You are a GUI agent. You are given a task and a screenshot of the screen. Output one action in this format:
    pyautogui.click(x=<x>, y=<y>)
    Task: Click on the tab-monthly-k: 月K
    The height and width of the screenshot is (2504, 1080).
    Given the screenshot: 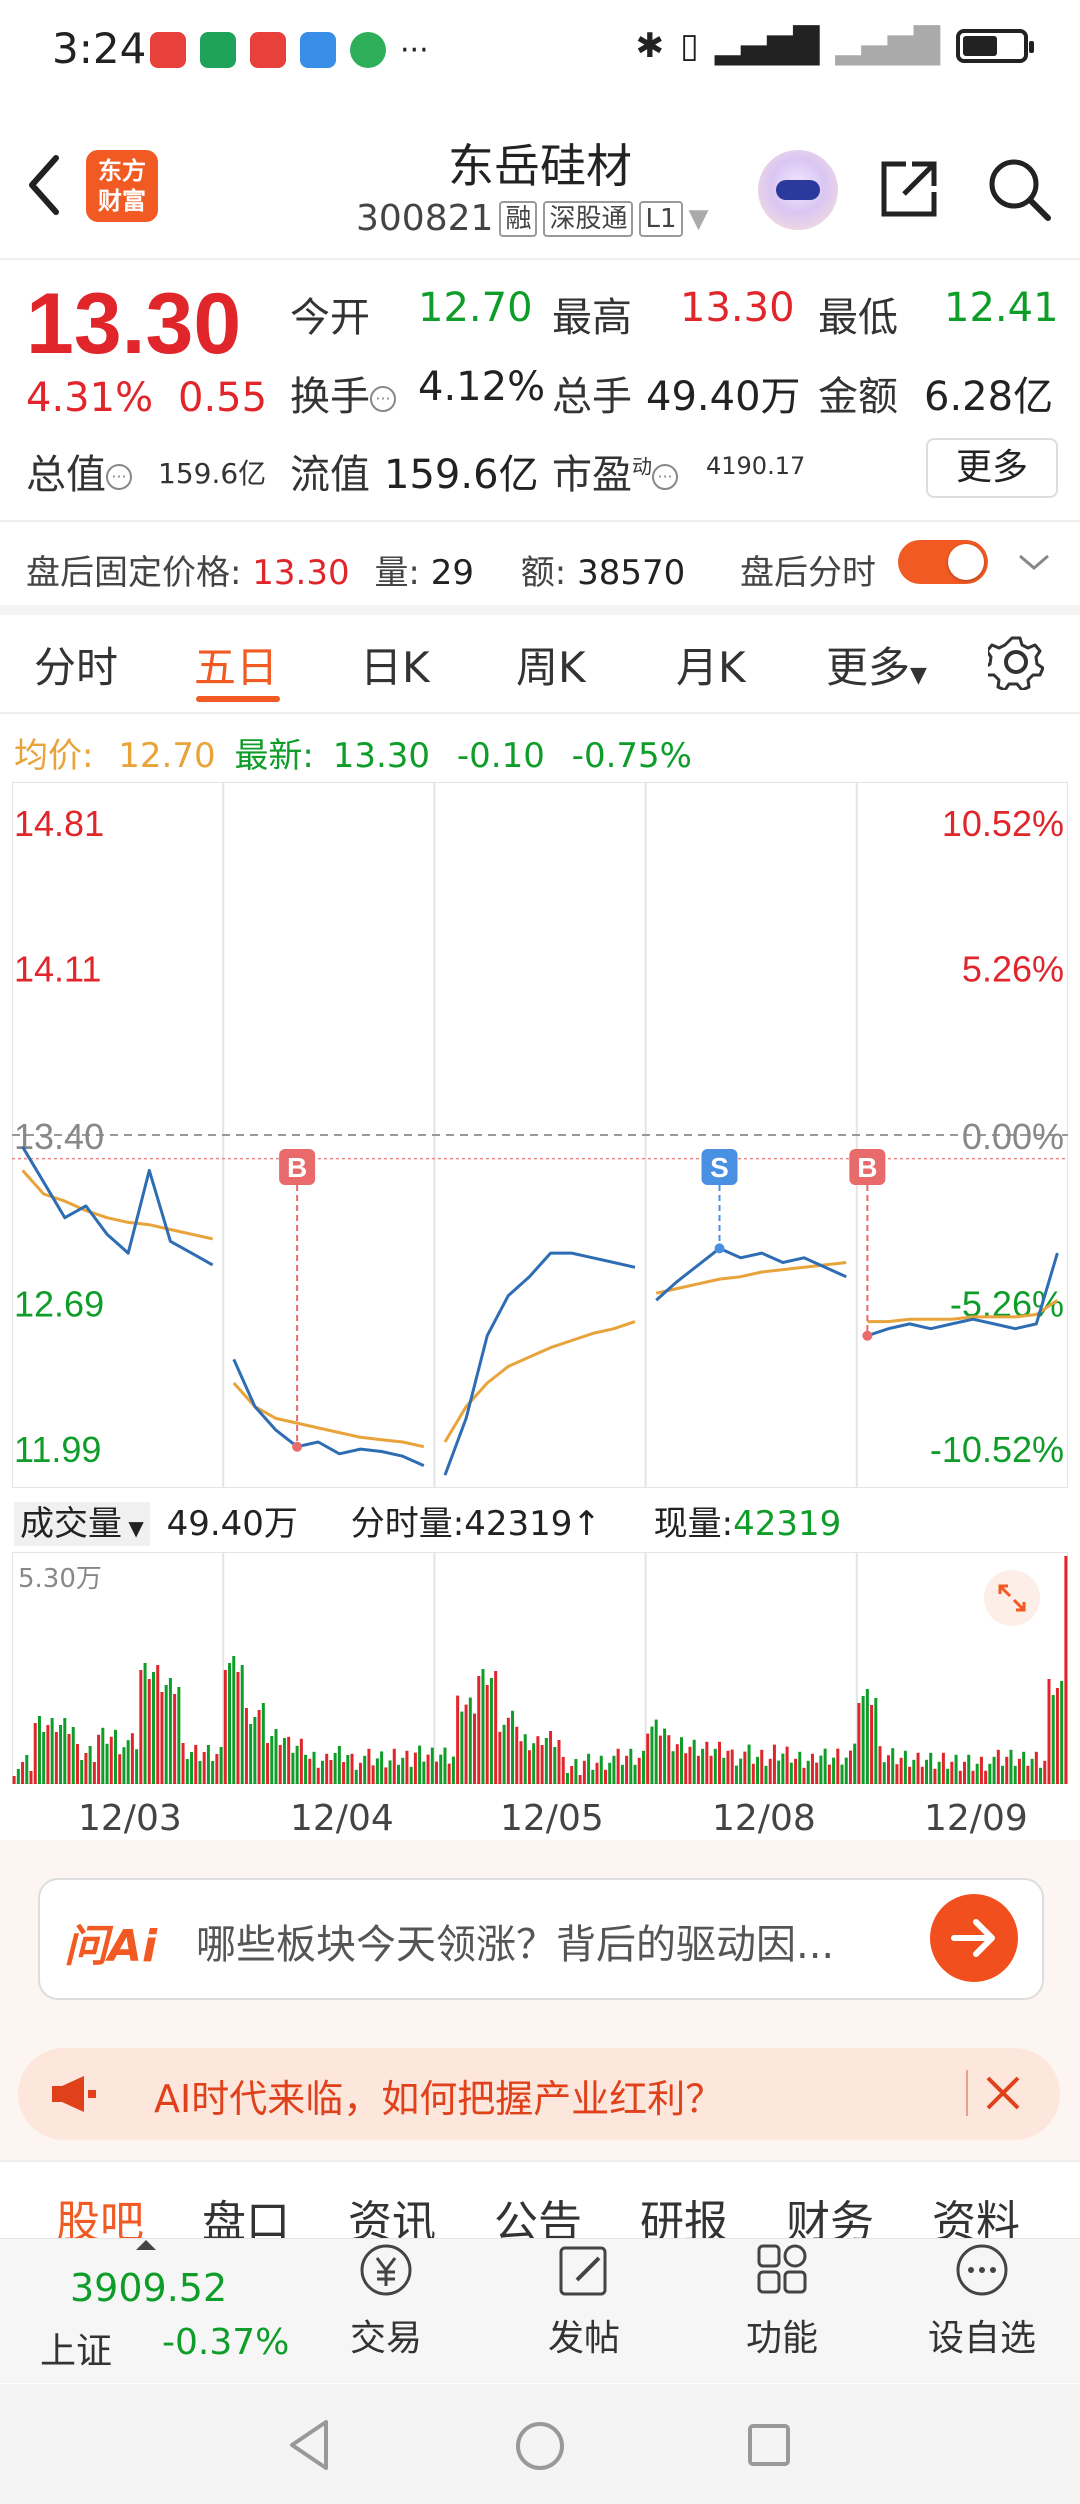 What is the action you would take?
    pyautogui.click(x=711, y=664)
    